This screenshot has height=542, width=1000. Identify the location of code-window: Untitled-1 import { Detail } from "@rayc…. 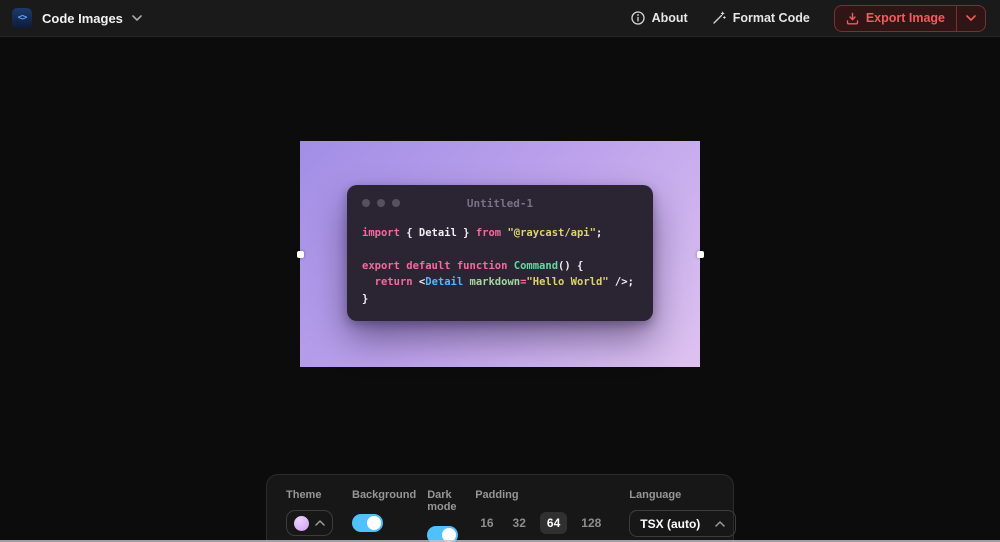
(500, 253).